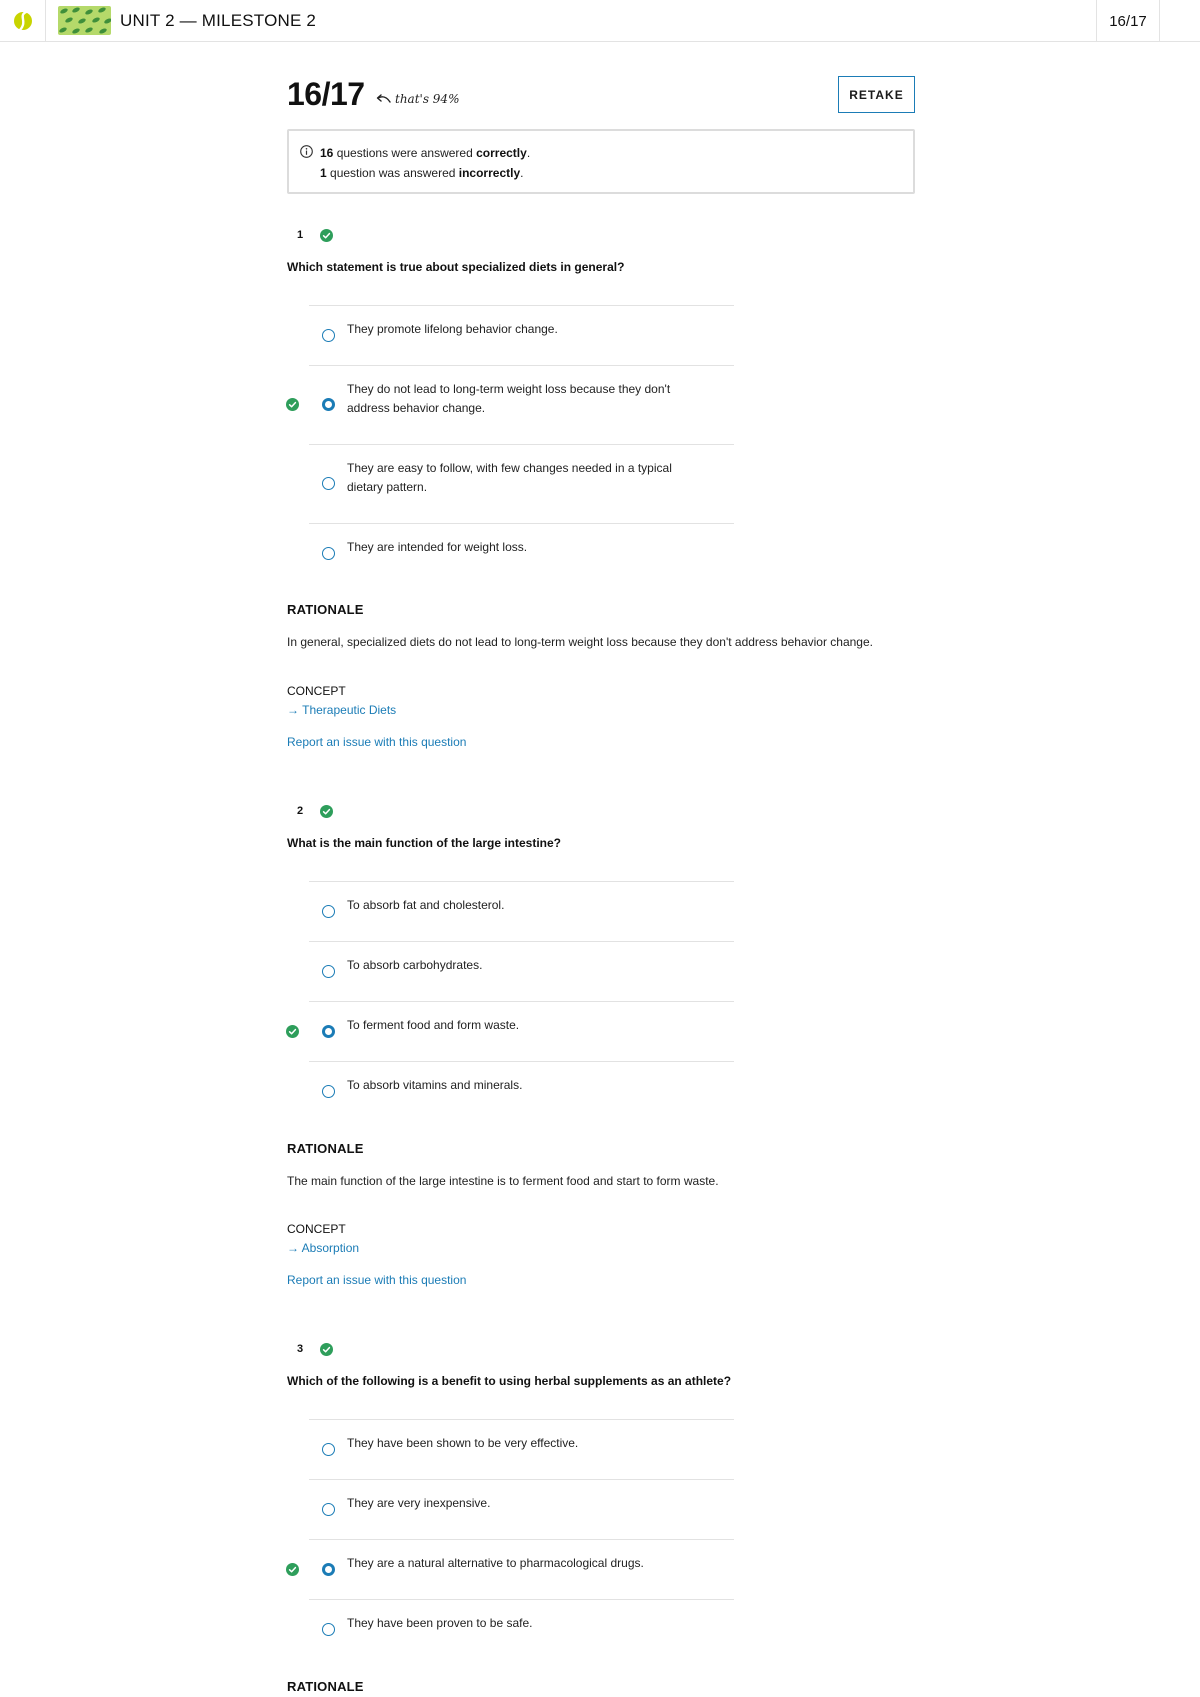  I want to click on big-score: 16/17, so click(326, 94).